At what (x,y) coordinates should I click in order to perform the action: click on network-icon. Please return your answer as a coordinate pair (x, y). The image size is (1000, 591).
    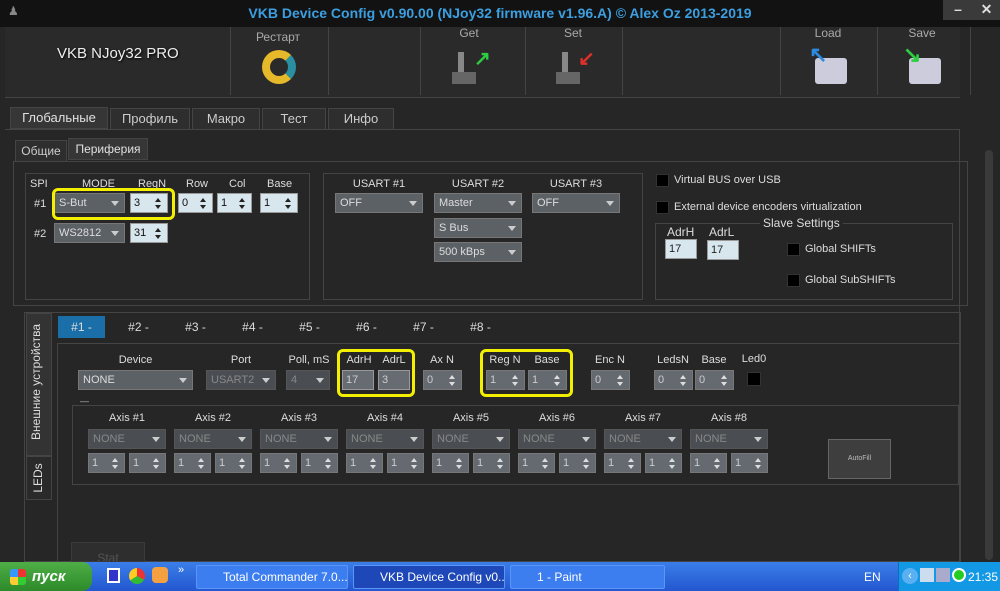
    Looking at the image, I should click on (927, 575).